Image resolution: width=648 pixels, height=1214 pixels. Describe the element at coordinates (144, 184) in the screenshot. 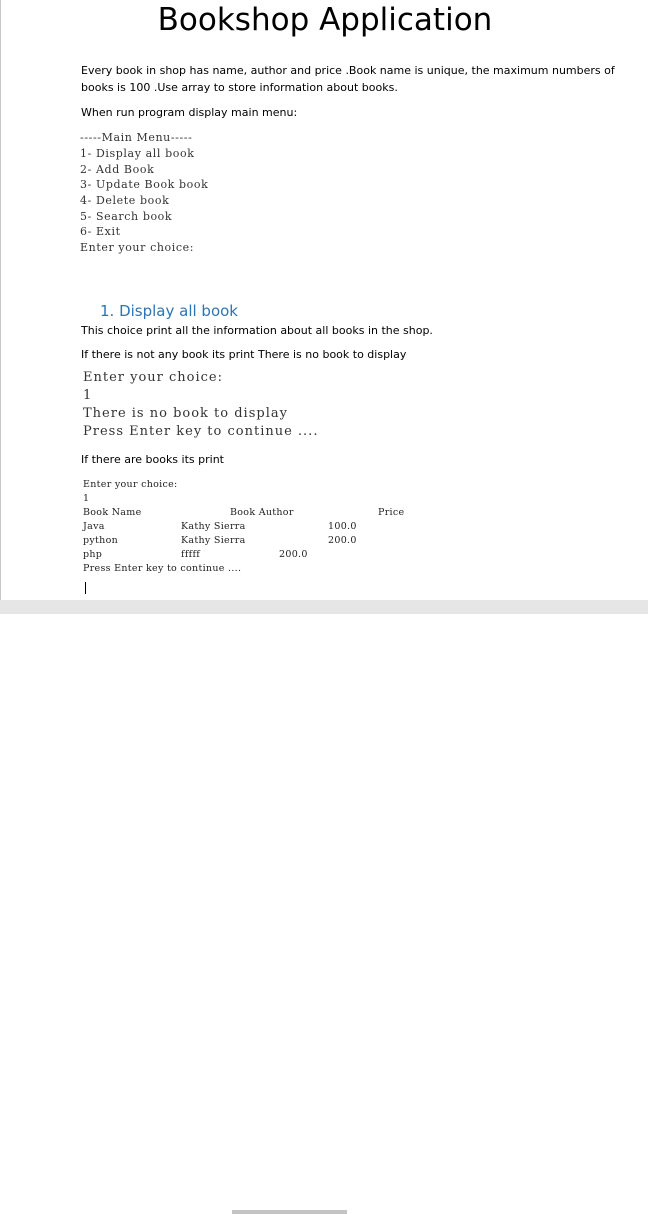

I see `menu-line-3: 3- Update Book book` at that location.